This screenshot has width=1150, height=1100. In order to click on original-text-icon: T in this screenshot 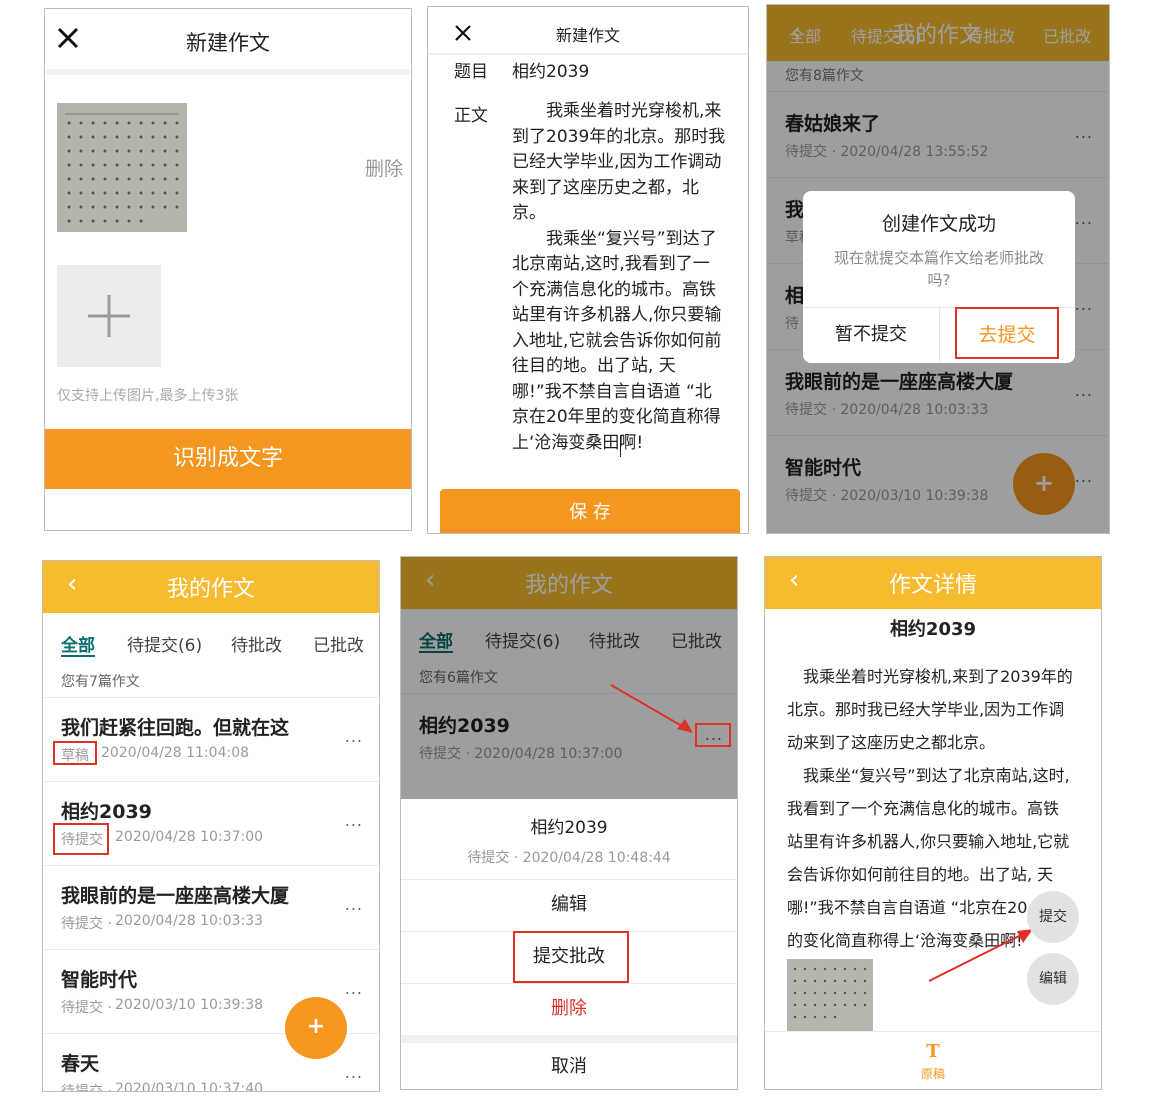, I will do `click(933, 1051)`.